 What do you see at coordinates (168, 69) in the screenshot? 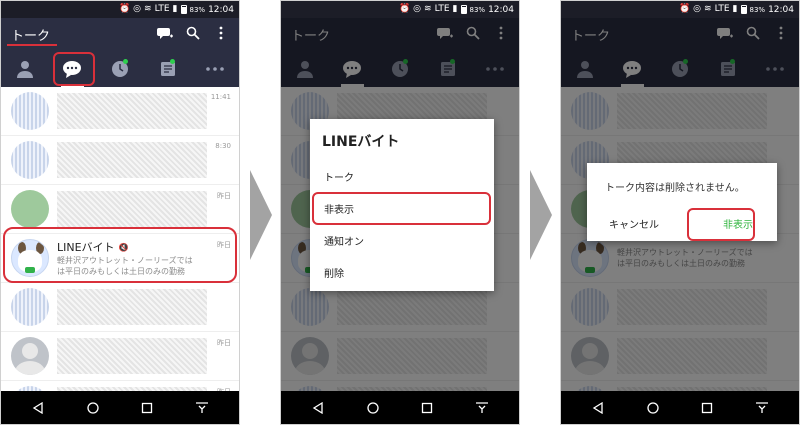
I see `tab-news` at bounding box center [168, 69].